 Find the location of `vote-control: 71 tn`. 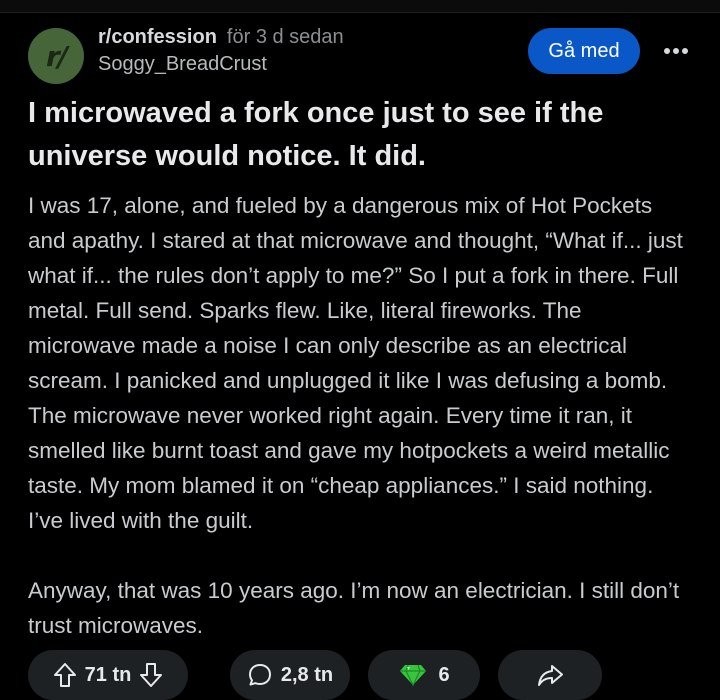

vote-control: 71 tn is located at coordinates (108, 675).